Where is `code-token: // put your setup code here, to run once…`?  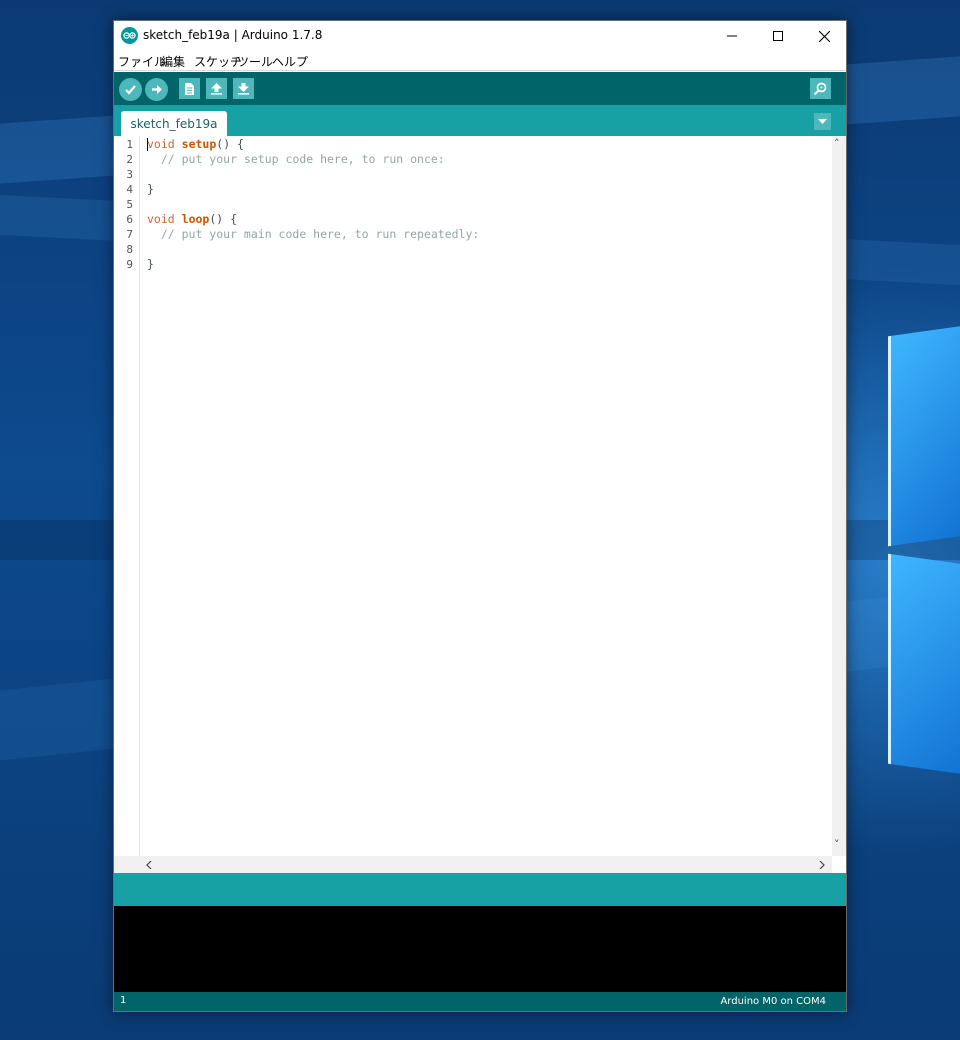 code-token: // put your setup code here, to run once… is located at coordinates (296, 159).